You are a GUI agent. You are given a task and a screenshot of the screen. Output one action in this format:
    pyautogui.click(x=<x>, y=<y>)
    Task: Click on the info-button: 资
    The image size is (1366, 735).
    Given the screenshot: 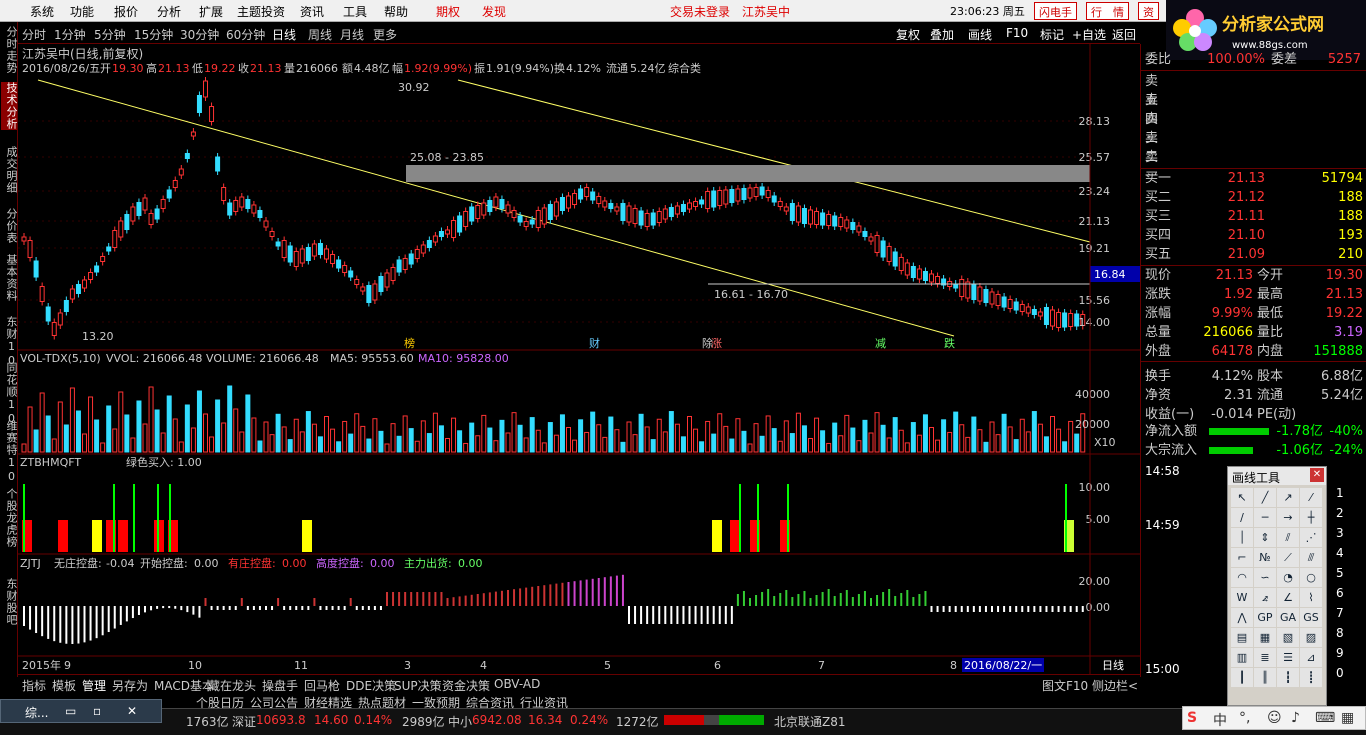 What is the action you would take?
    pyautogui.click(x=1148, y=11)
    